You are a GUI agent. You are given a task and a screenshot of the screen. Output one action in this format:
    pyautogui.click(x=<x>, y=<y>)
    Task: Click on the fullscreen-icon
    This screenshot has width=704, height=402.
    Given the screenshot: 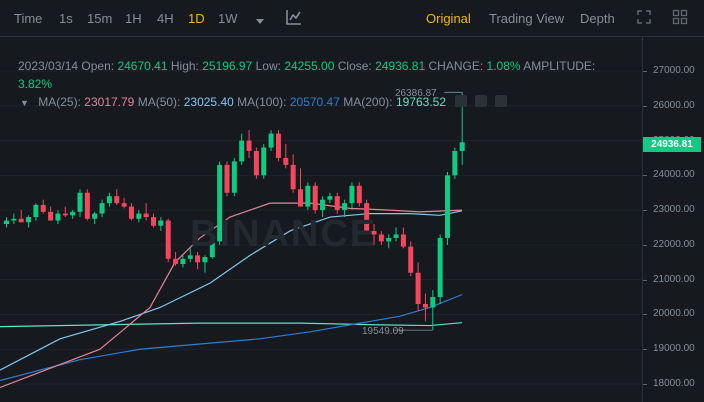 What is the action you would take?
    pyautogui.click(x=644, y=19)
    